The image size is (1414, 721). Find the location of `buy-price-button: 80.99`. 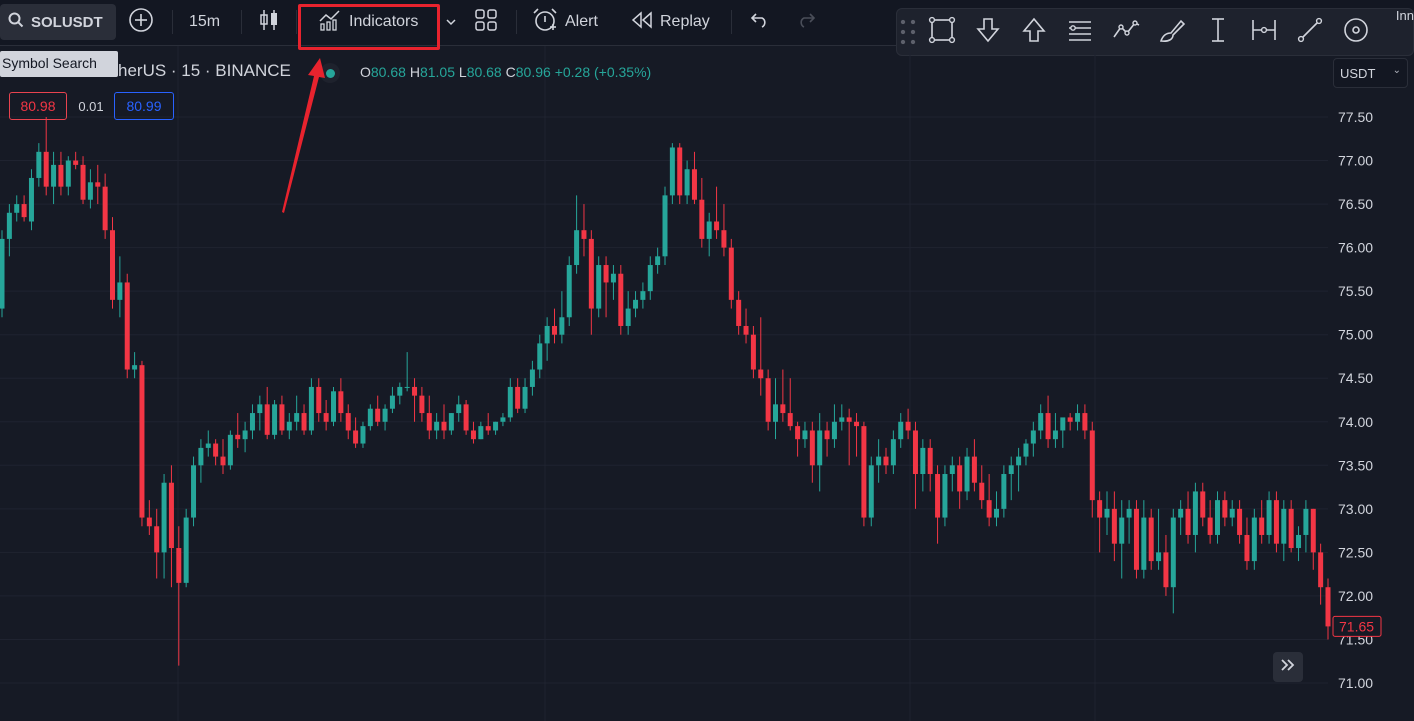

buy-price-button: 80.99 is located at coordinates (144, 106).